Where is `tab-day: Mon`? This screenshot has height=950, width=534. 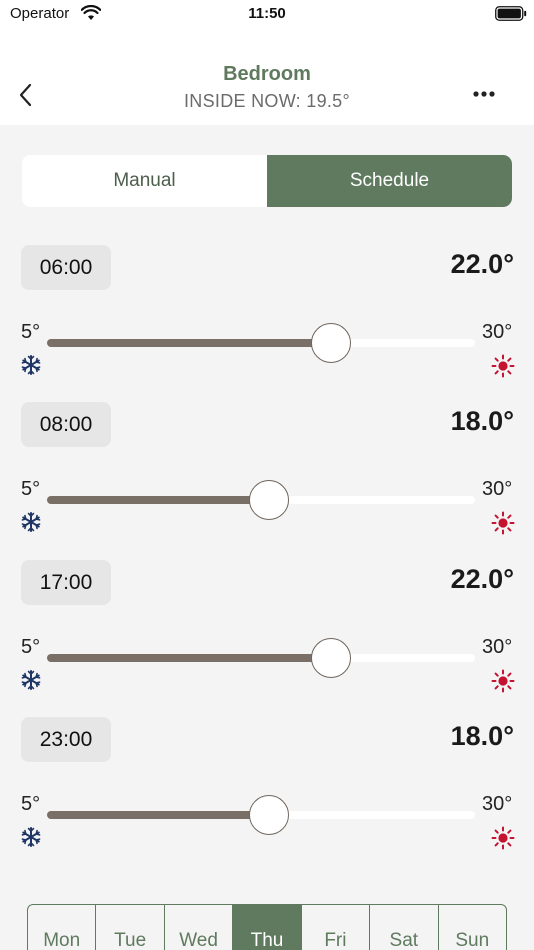 tab-day: Mon is located at coordinates (62, 927).